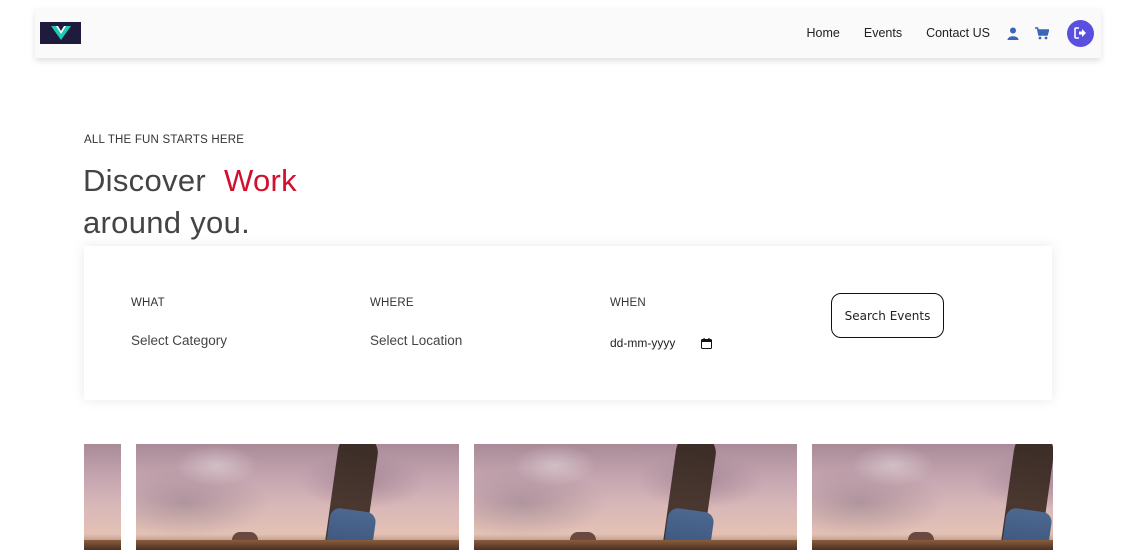 This screenshot has height=550, width=1137. I want to click on headline-line-1: Discover Work, so click(190, 181).